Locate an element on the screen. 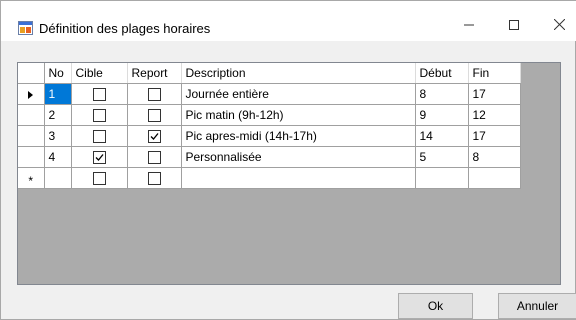 This screenshot has width=576, height=320. minimize-icon is located at coordinates (469, 26).